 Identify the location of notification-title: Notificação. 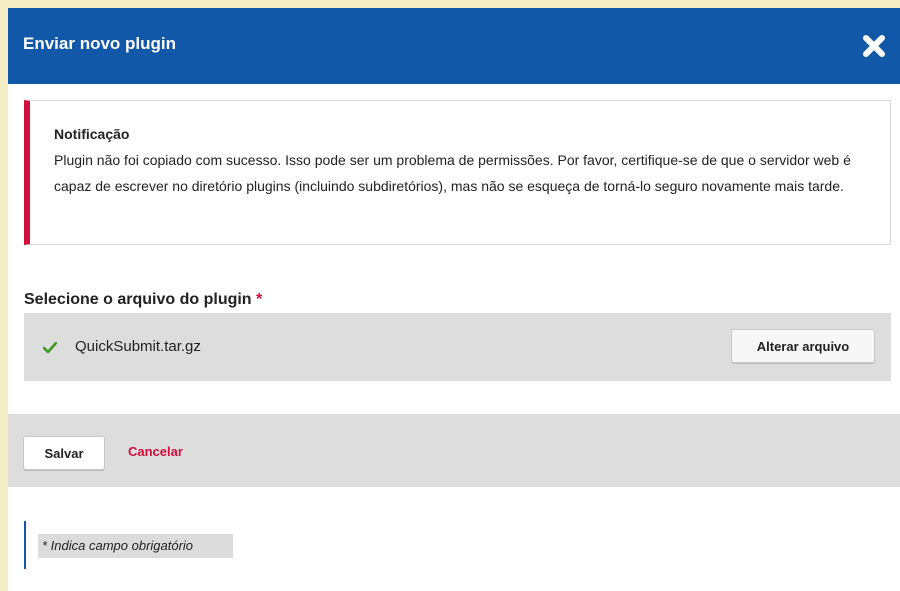
(92, 134).